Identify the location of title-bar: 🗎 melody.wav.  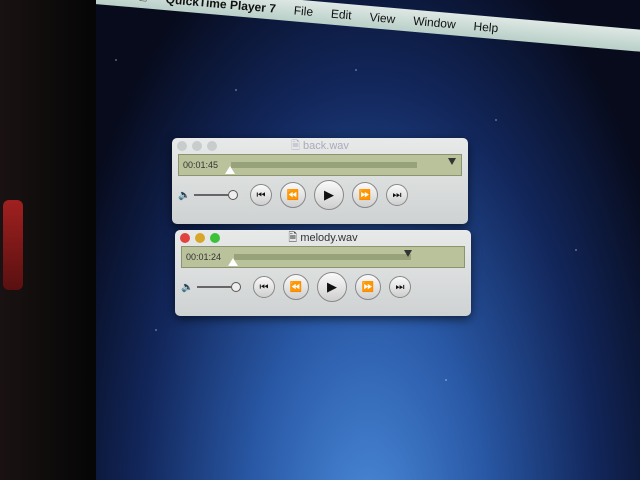
(323, 238).